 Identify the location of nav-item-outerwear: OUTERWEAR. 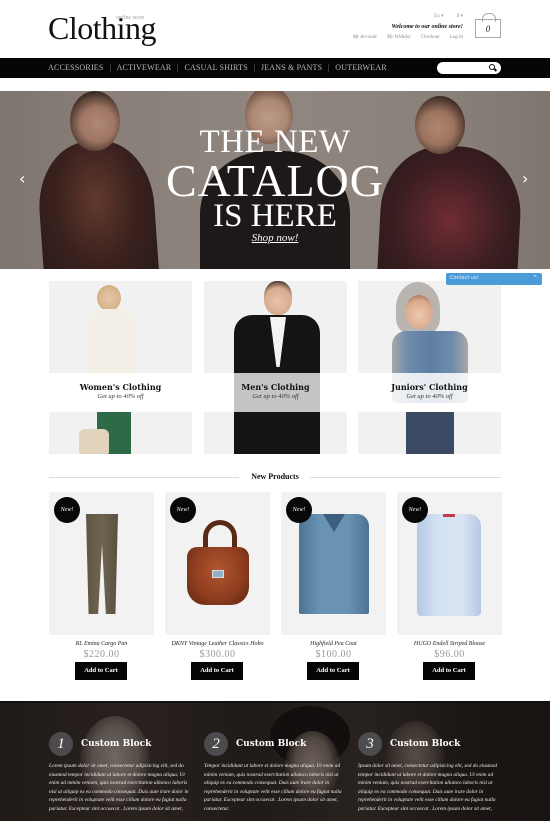
(360, 68).